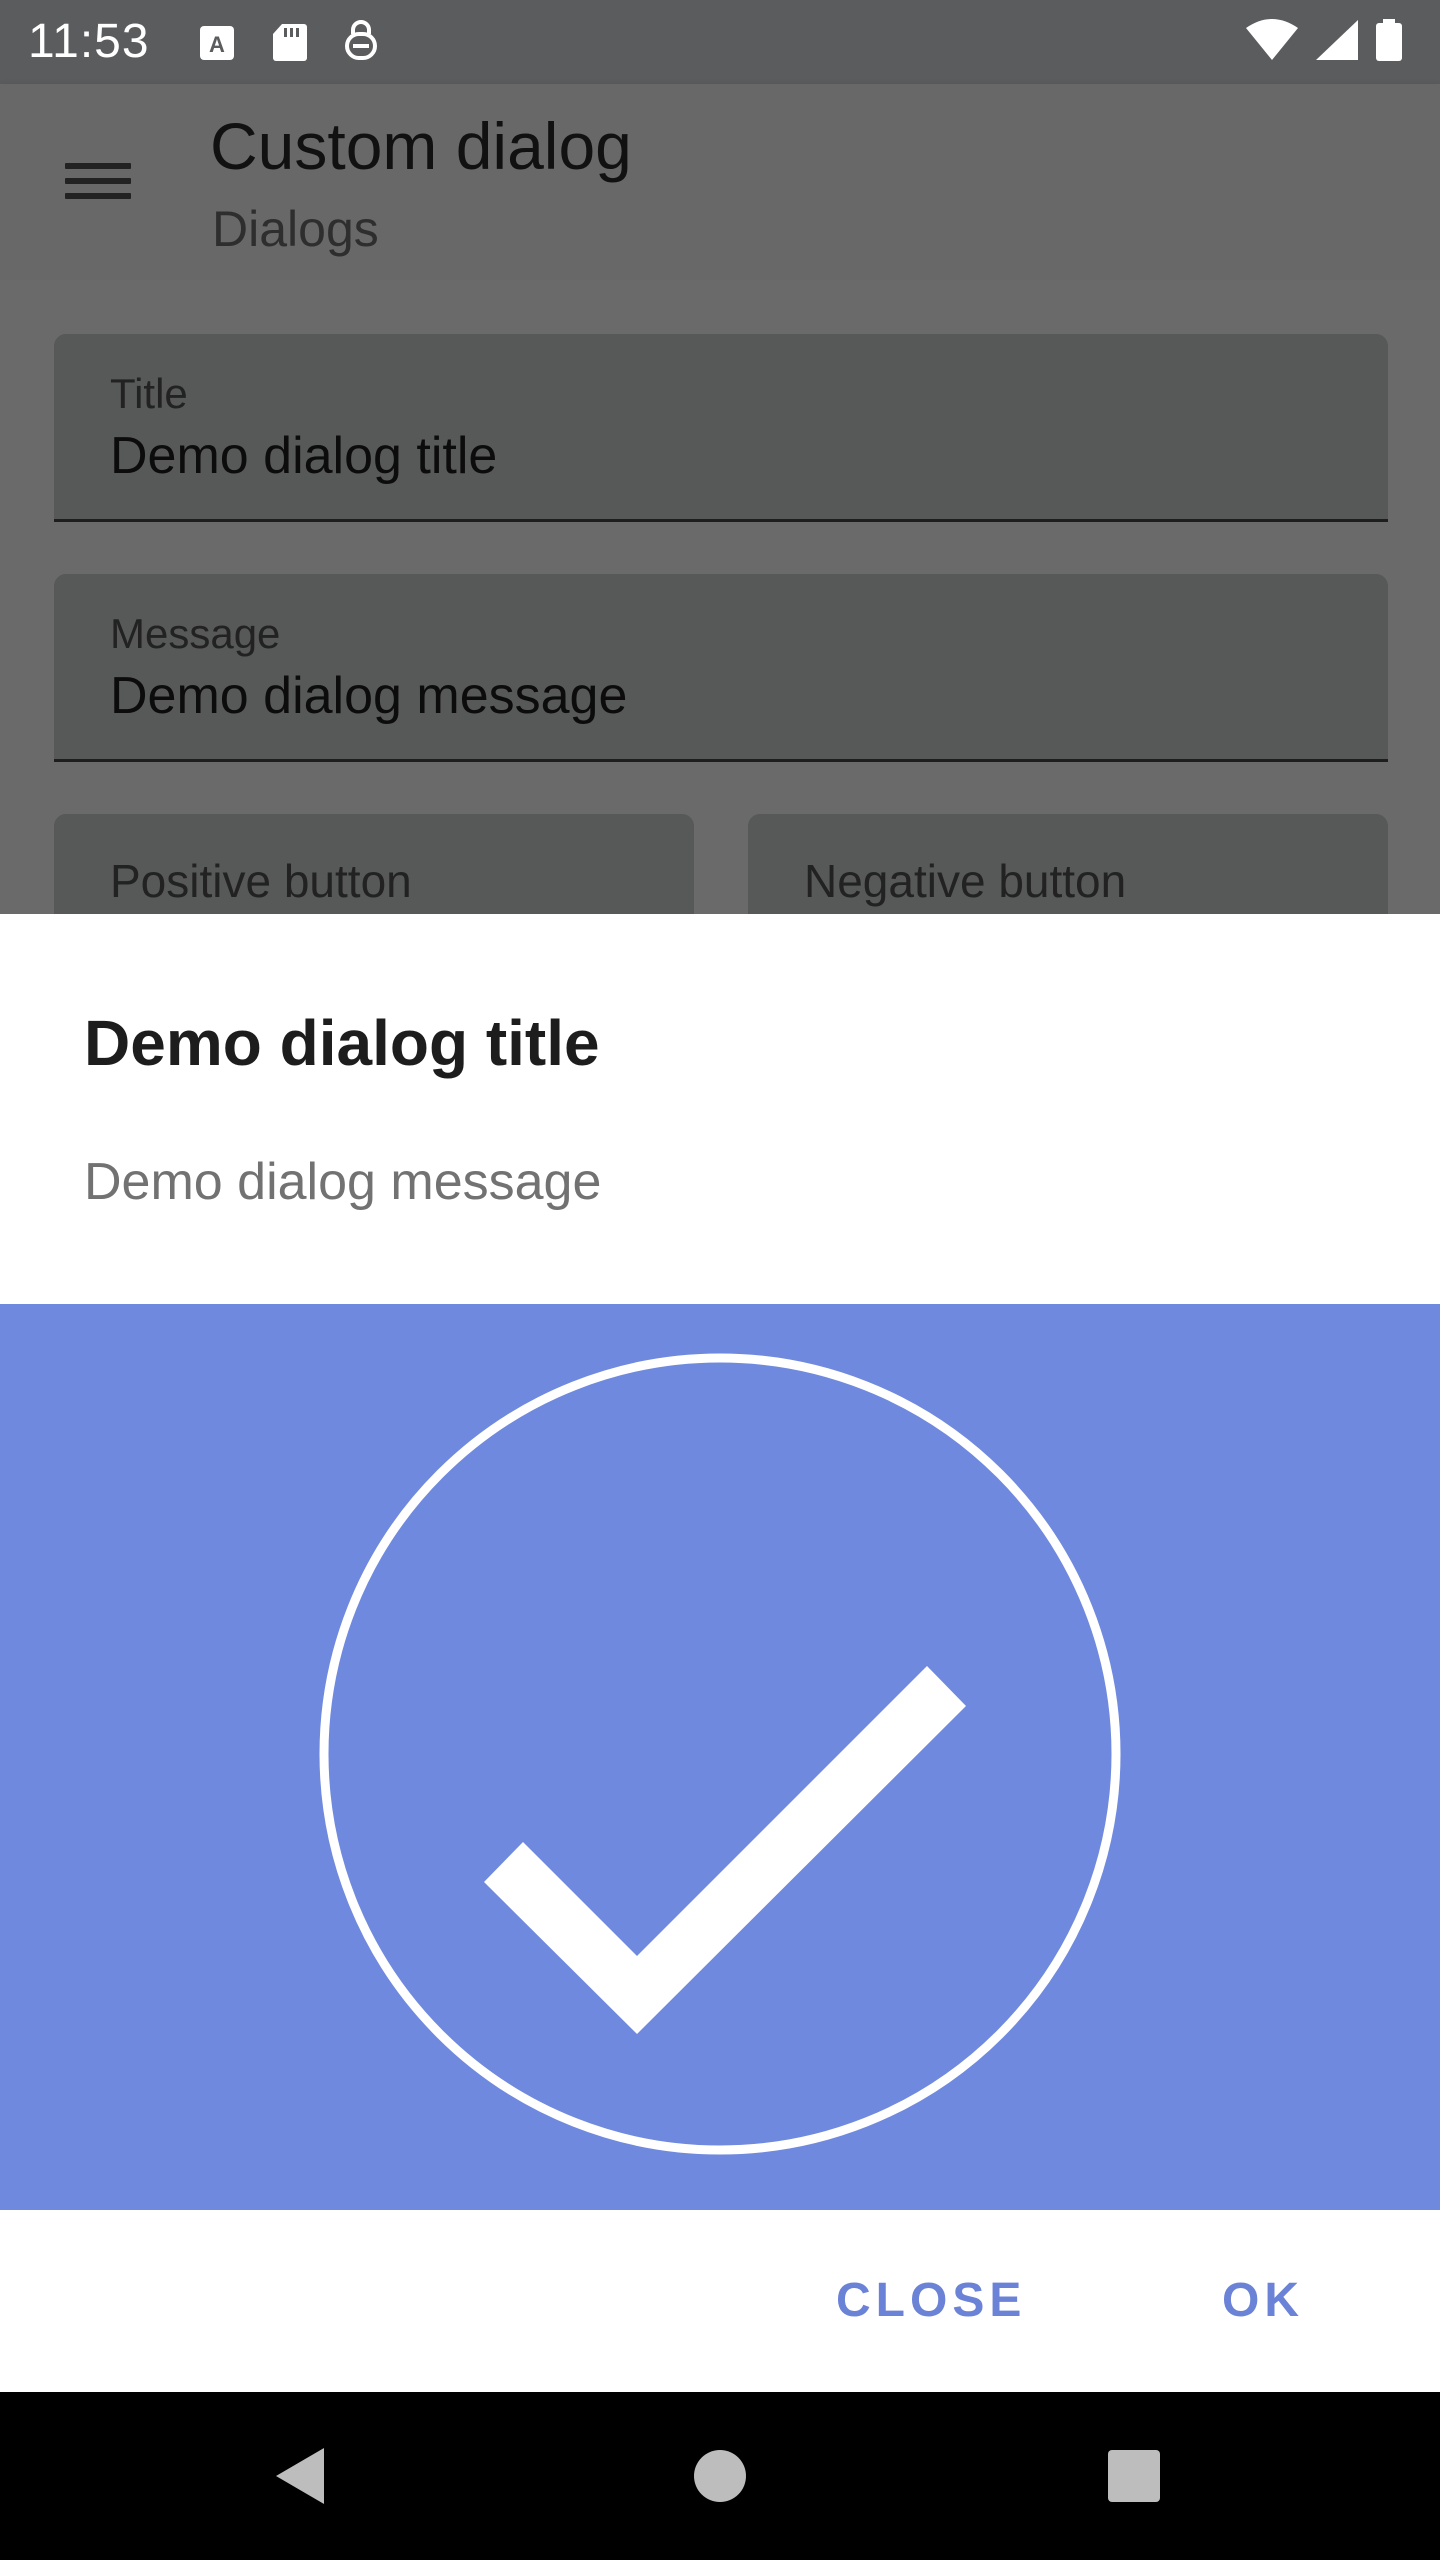  Describe the element at coordinates (302, 2476) in the screenshot. I see `back-icon` at that location.